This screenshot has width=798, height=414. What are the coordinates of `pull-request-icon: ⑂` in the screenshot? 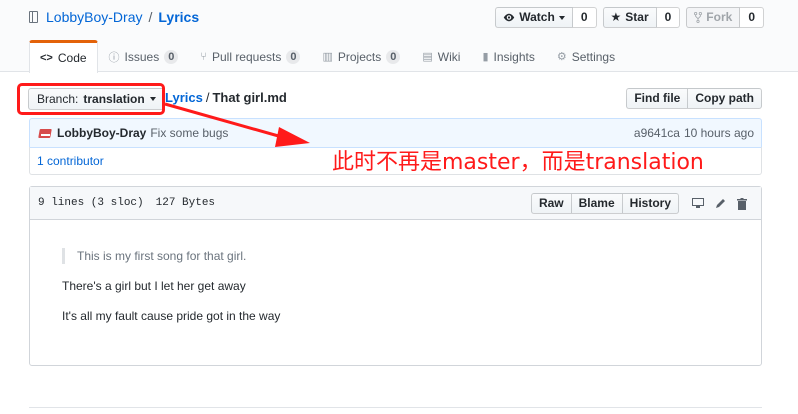 It's located at (203, 56).